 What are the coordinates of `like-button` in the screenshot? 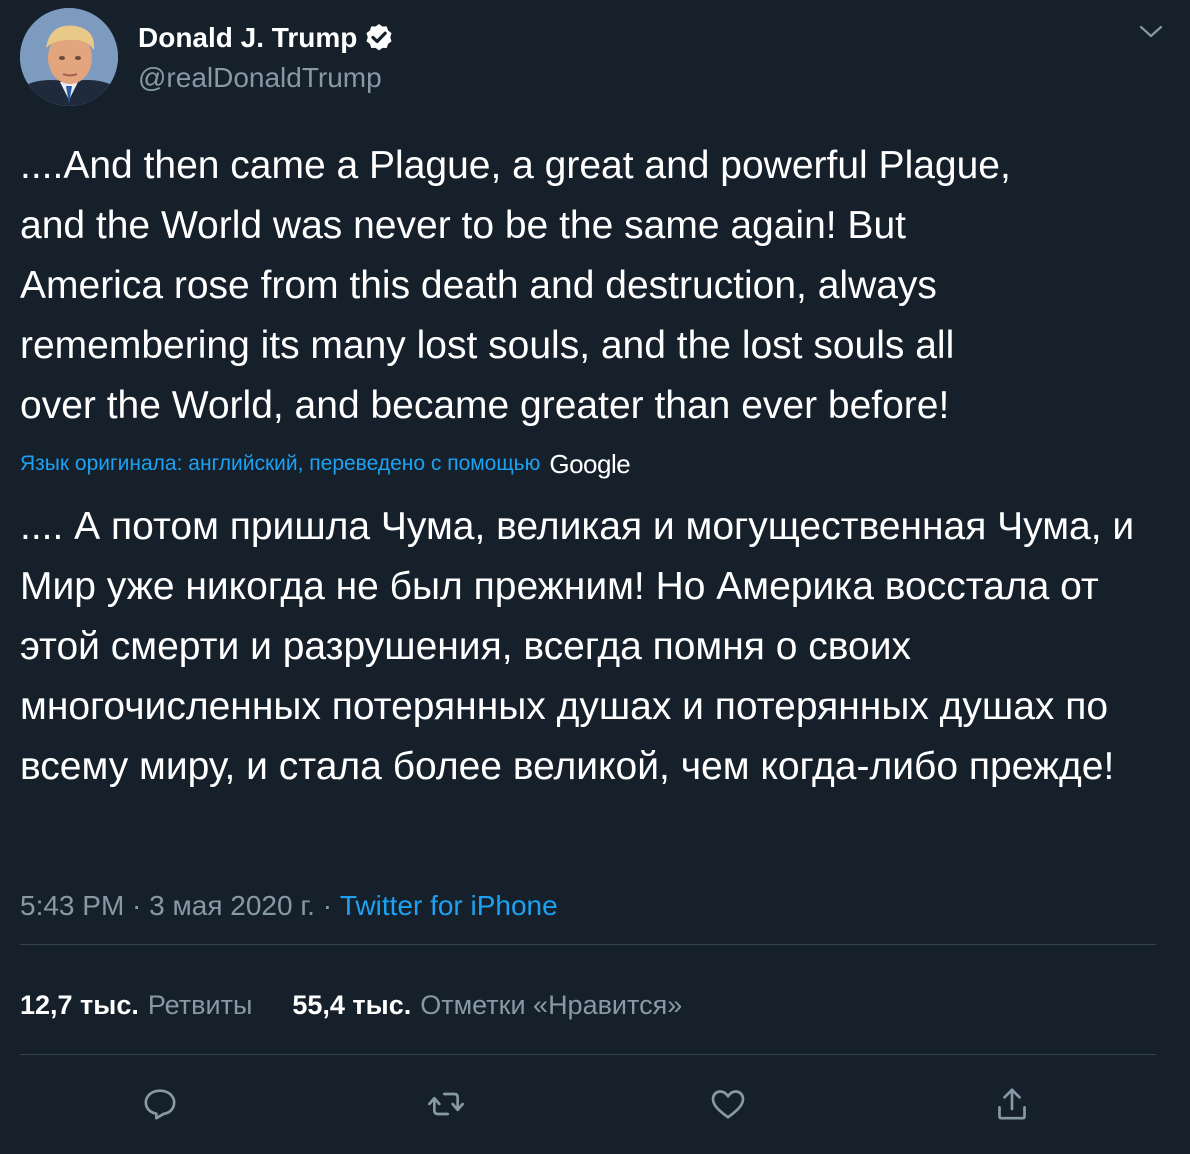 It's located at (728, 1104).